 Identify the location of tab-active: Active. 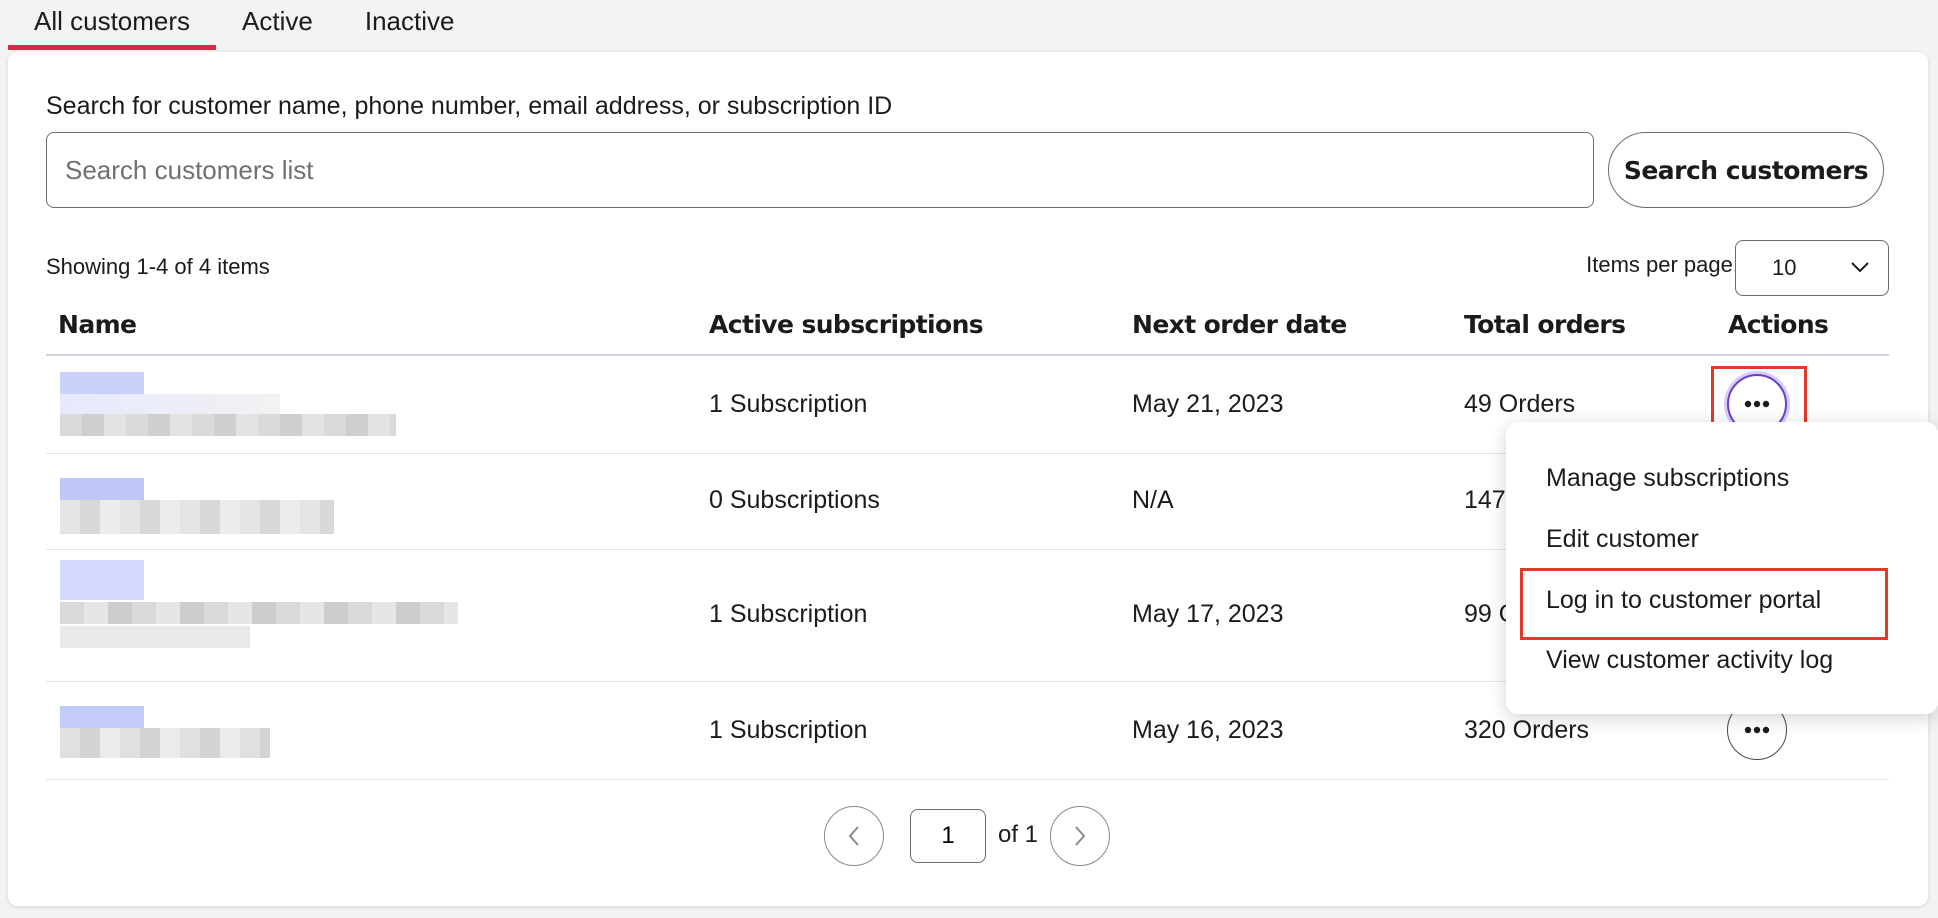
(277, 25).